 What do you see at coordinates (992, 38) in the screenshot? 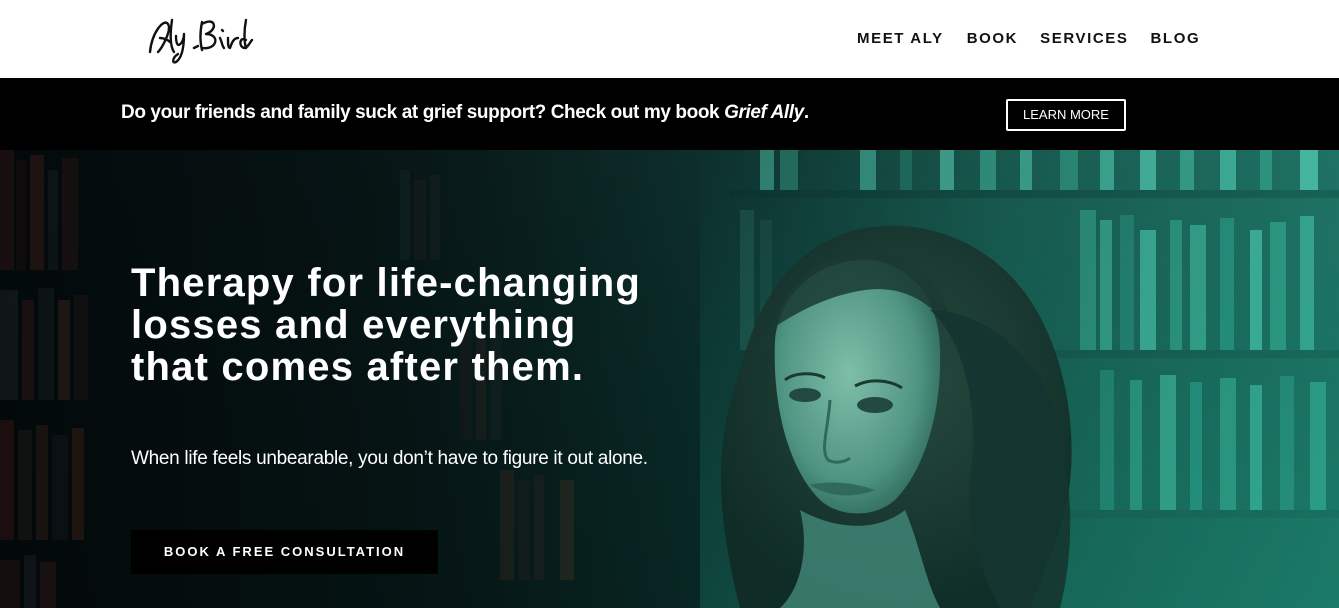
I see `nav-book: BOOK` at bounding box center [992, 38].